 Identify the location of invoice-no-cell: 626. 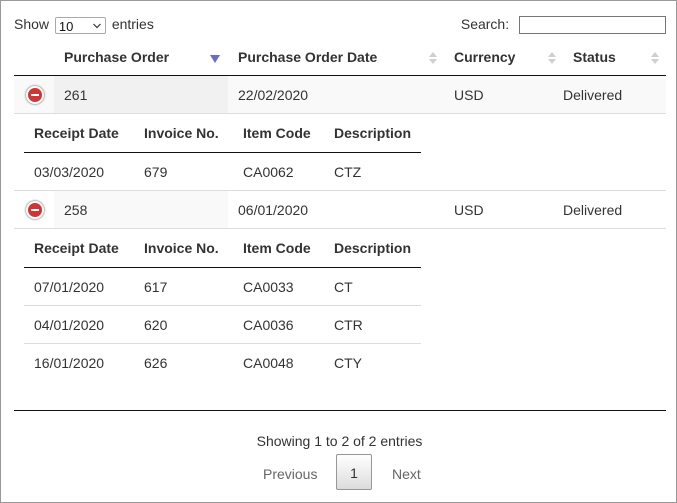
(156, 362).